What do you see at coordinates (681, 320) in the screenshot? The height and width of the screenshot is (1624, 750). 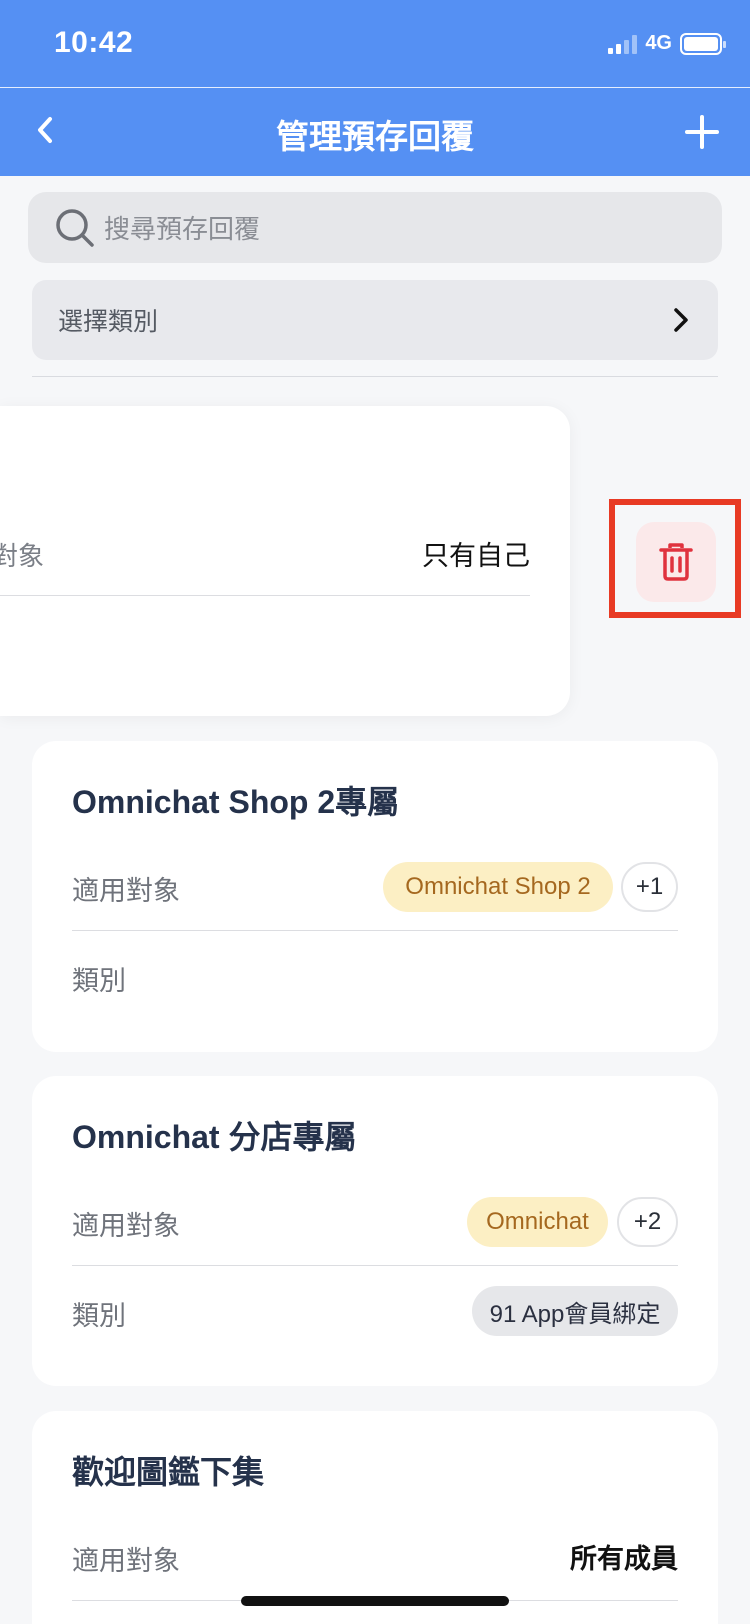 I see `chevron-right-icon` at bounding box center [681, 320].